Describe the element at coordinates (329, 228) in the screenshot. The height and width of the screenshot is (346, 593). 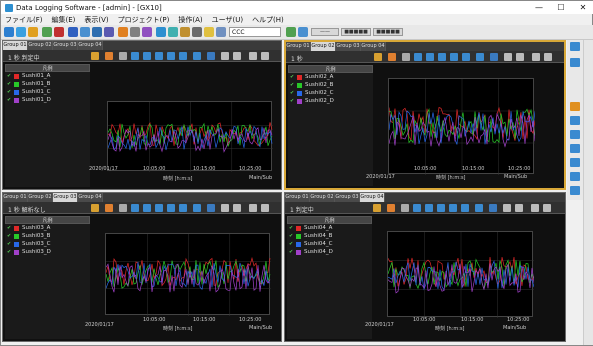
I see `legend-item: ✔ Sushi04_A` at that location.